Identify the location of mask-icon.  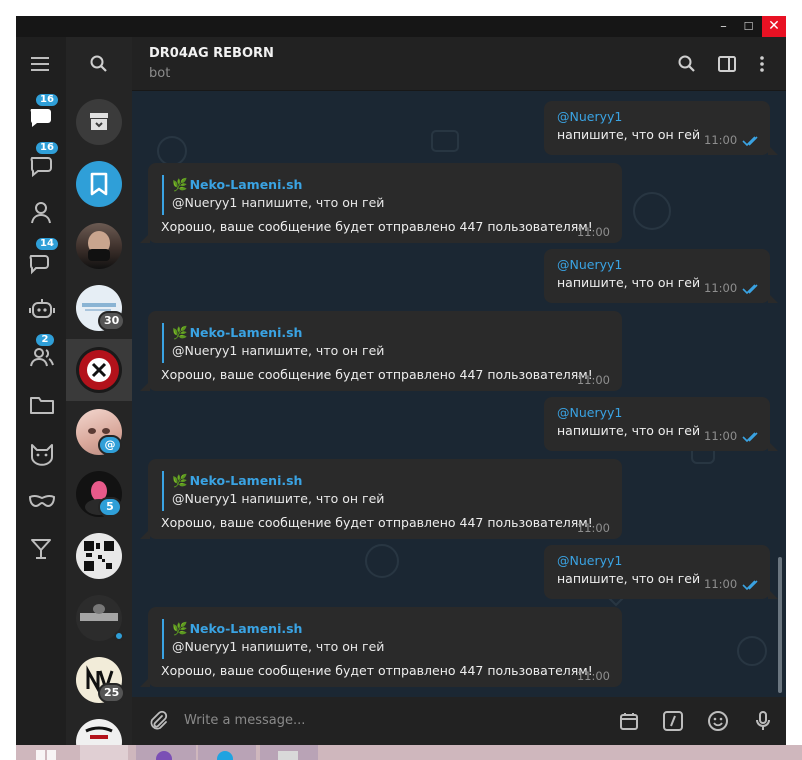
(42, 501).